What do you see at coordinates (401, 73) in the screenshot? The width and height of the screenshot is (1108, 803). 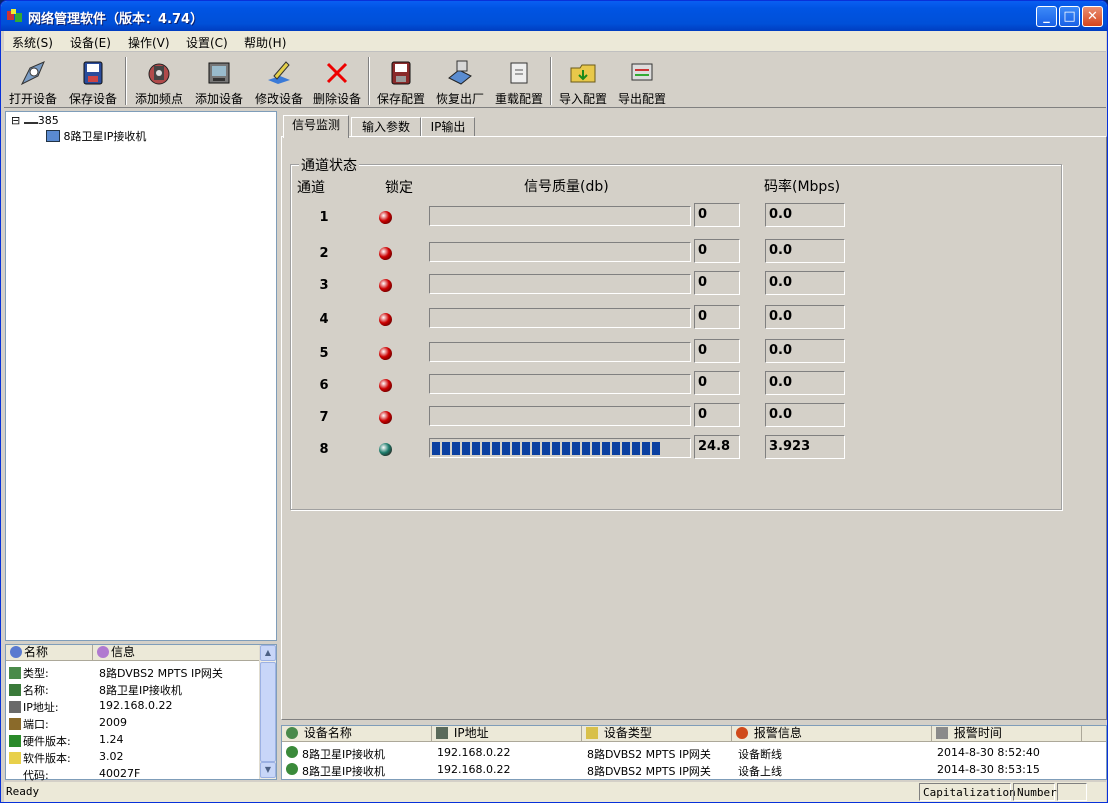 I see `save-config-icon` at bounding box center [401, 73].